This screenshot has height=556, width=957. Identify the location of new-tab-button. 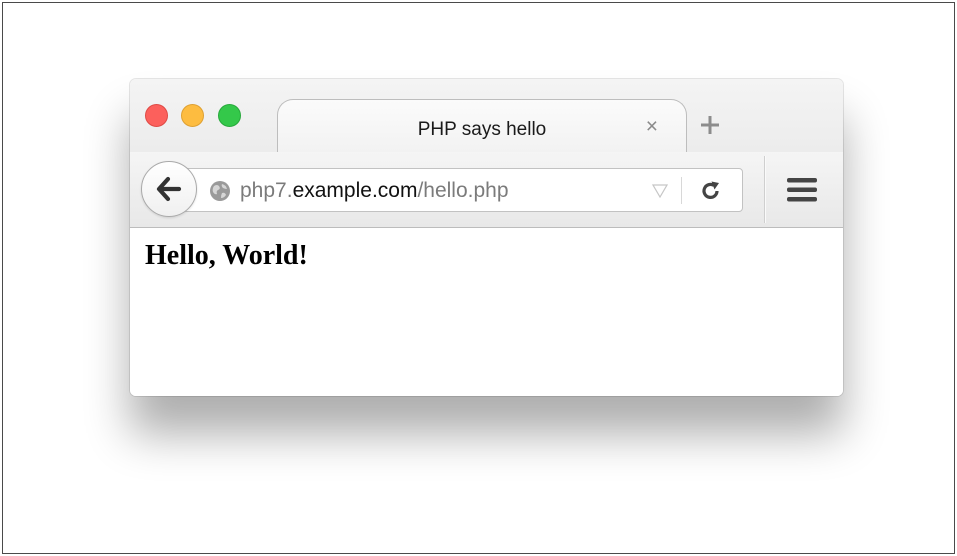
(710, 125).